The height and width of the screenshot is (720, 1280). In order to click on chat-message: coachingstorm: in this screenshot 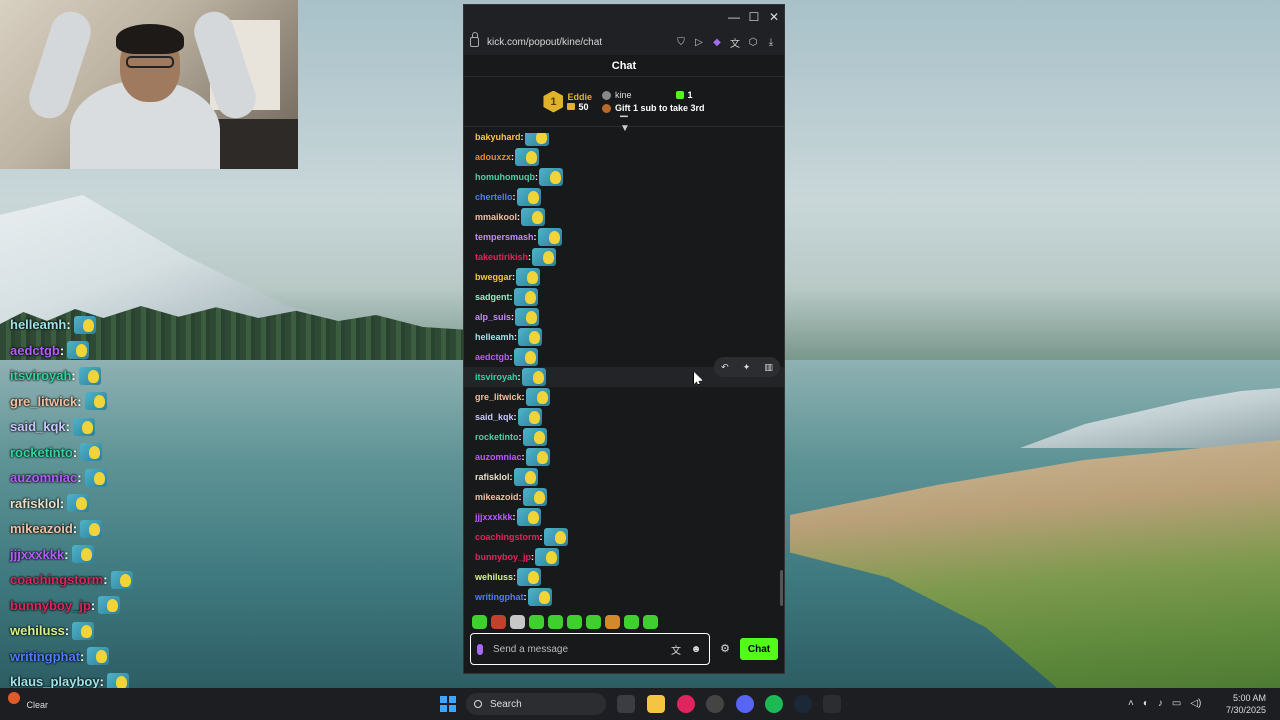, I will do `click(624, 537)`.